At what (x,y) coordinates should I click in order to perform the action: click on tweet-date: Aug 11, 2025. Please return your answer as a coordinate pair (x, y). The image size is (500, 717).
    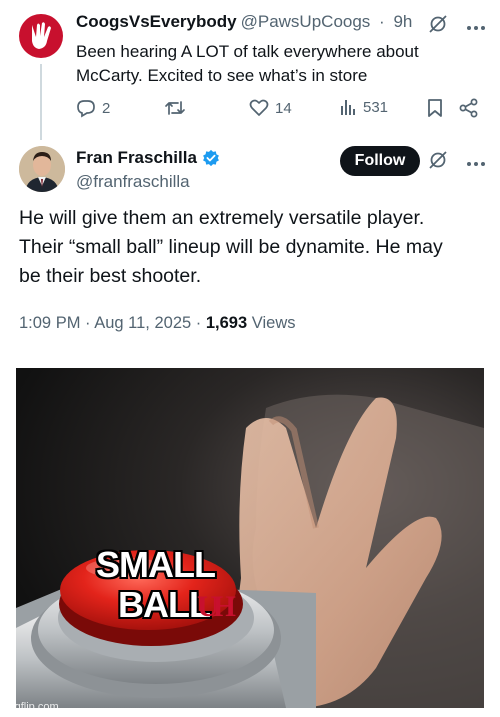
    Looking at the image, I should click on (142, 323).